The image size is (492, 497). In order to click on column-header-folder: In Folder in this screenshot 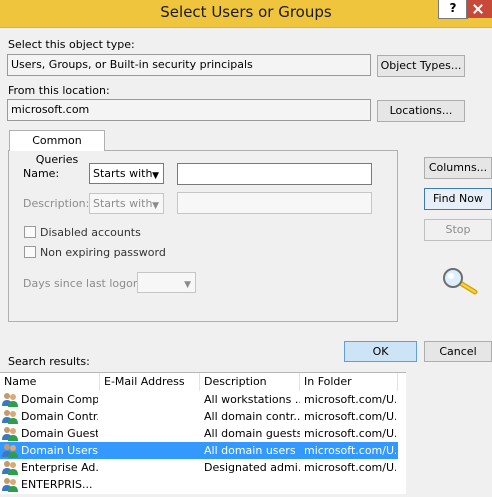, I will do `click(349, 382)`.